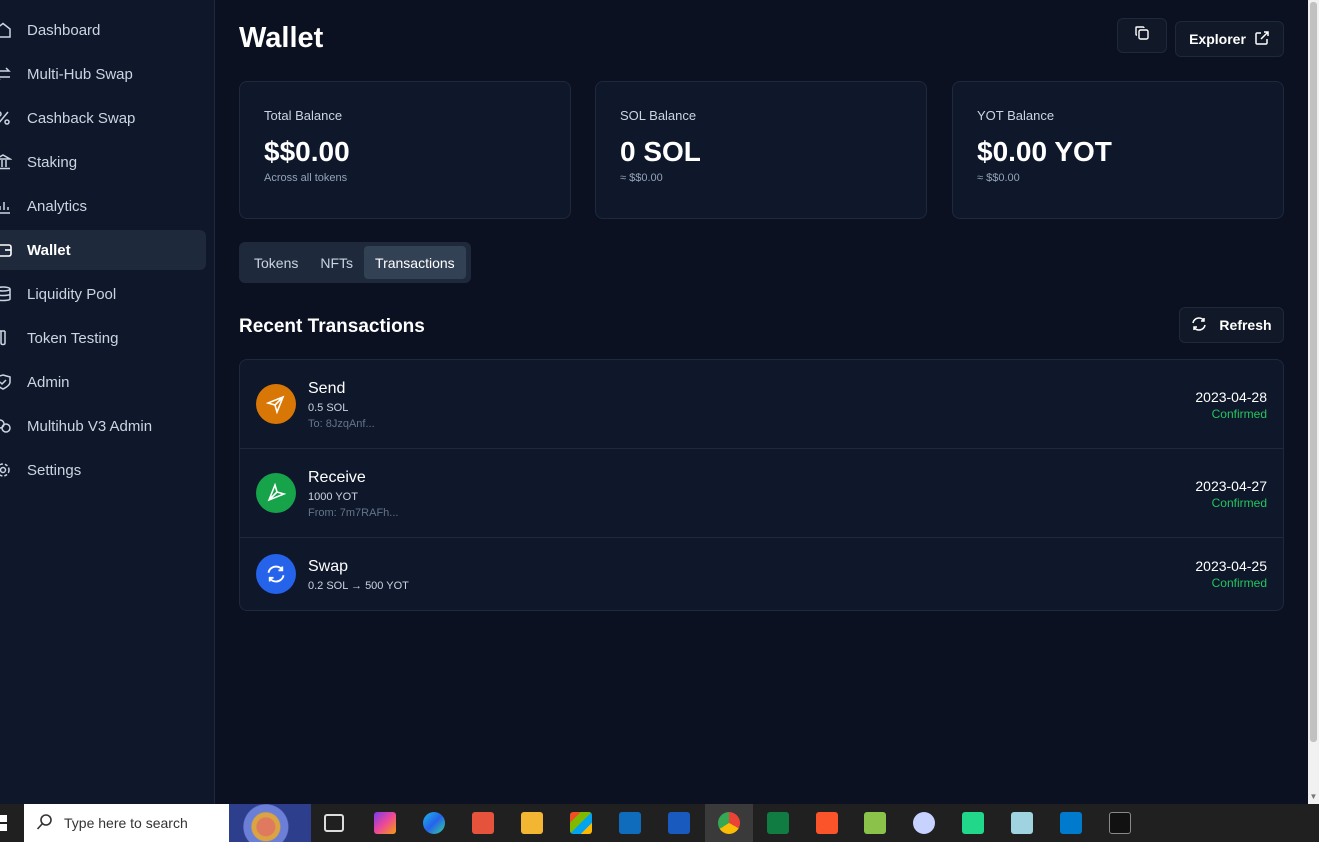 The image size is (1319, 842). What do you see at coordinates (45, 823) in the screenshot?
I see `search-icon` at bounding box center [45, 823].